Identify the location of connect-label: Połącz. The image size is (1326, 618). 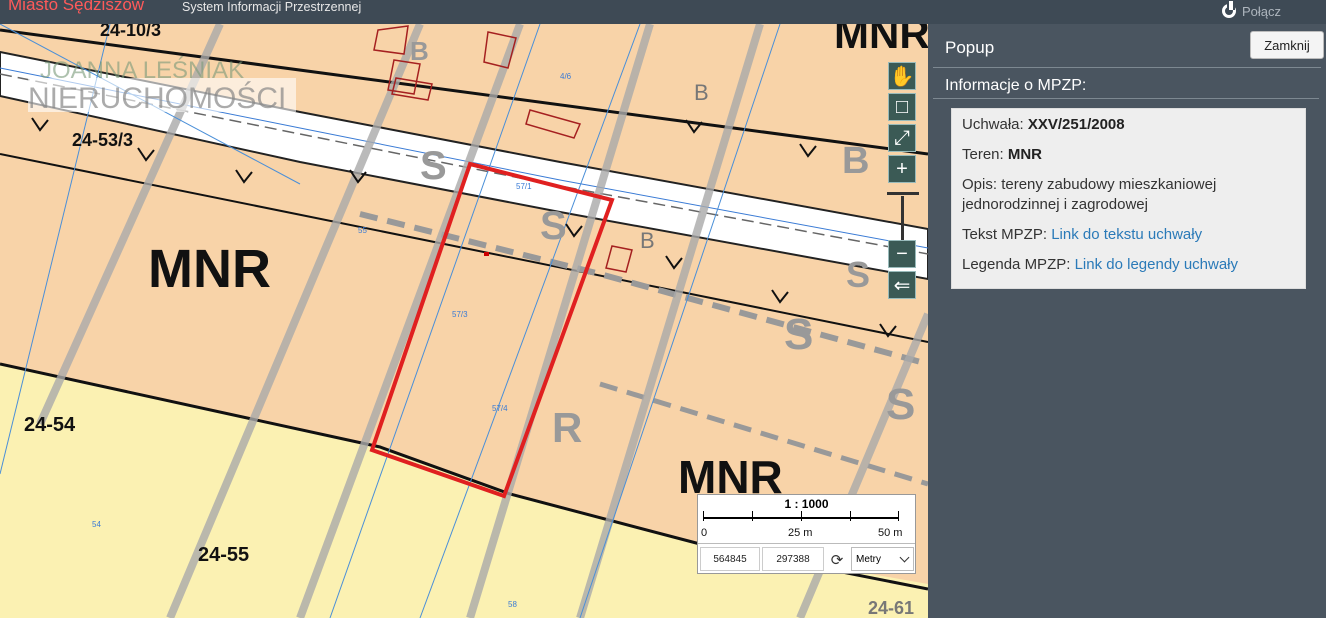
(1262, 11).